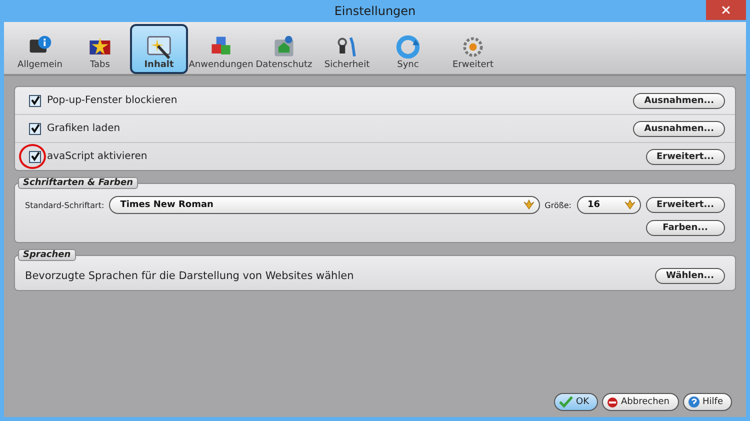 The width and height of the screenshot is (750, 421). What do you see at coordinates (100, 49) in the screenshot?
I see `toolbar-tab: Tabs` at bounding box center [100, 49].